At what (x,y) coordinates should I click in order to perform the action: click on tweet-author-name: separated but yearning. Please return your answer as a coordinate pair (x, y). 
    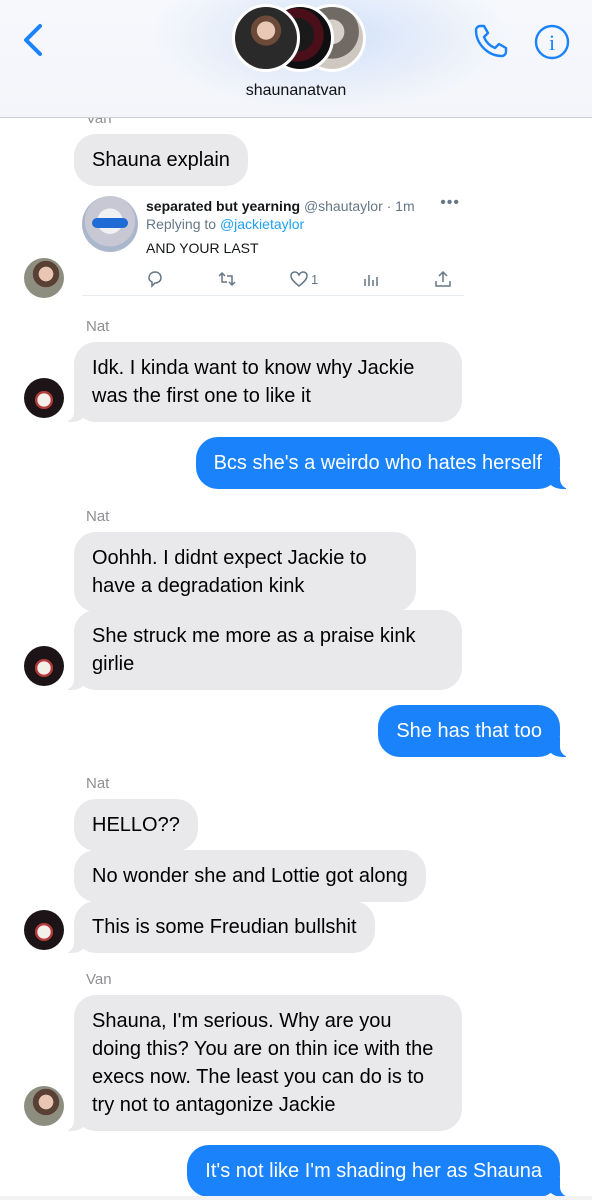
    Looking at the image, I should click on (223, 206).